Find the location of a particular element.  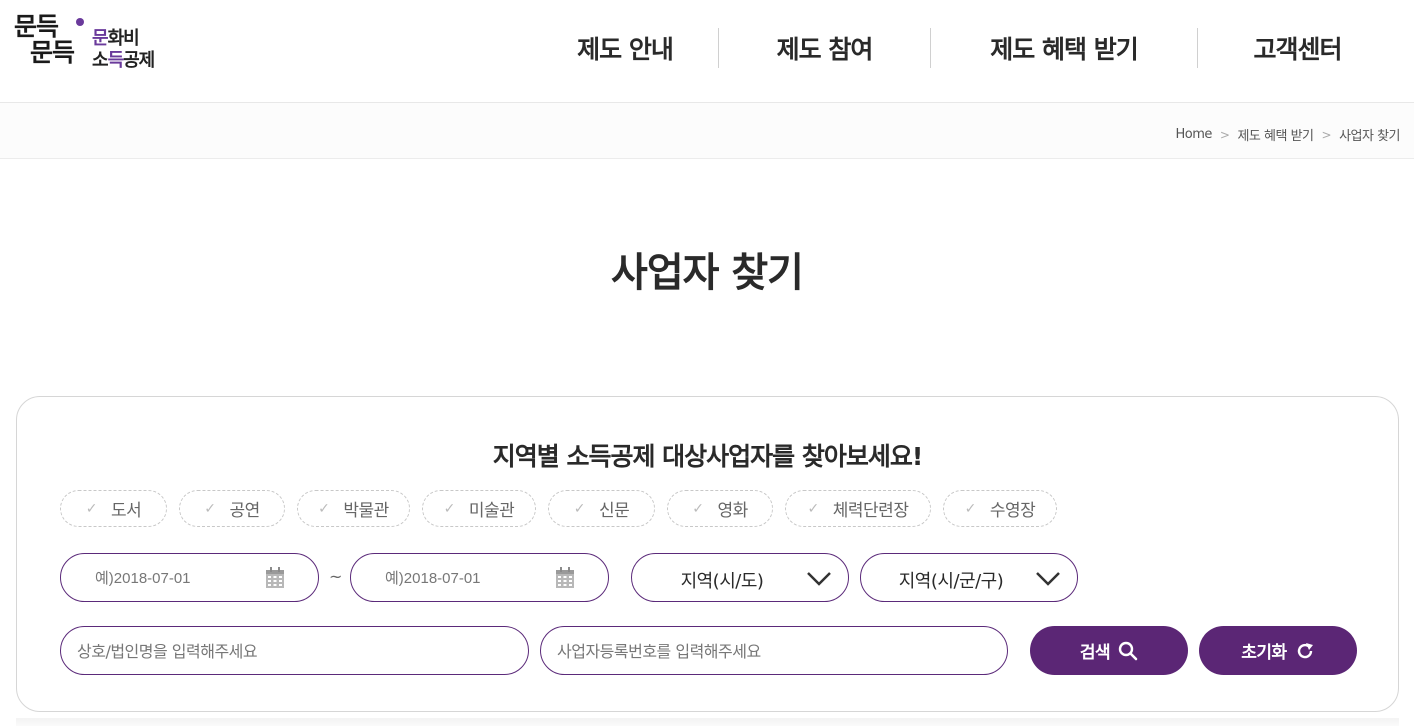

reset-button-label: 초기화 is located at coordinates (1264, 653).